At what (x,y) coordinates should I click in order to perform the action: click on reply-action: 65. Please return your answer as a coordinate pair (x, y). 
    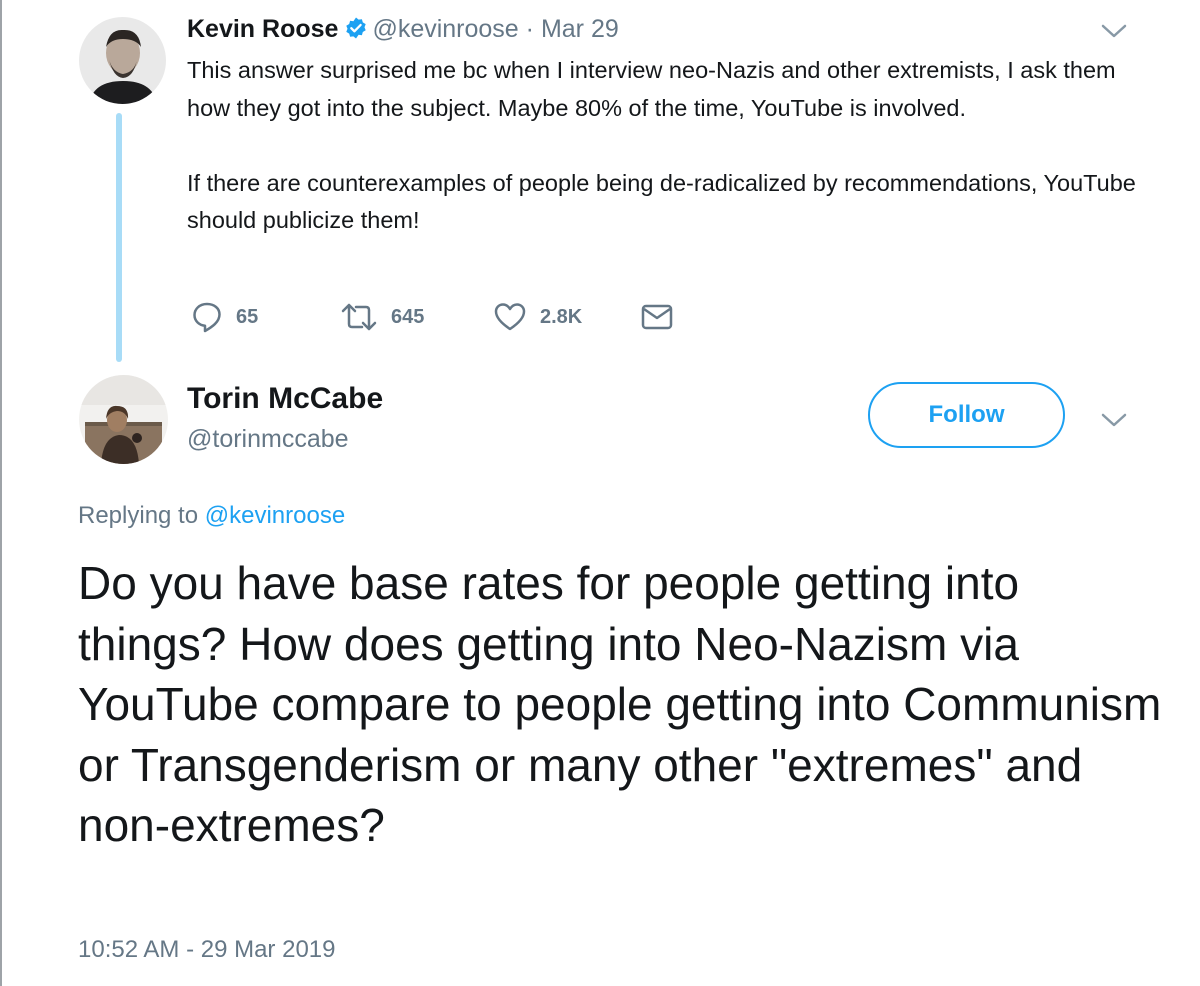
    Looking at the image, I should click on (225, 317).